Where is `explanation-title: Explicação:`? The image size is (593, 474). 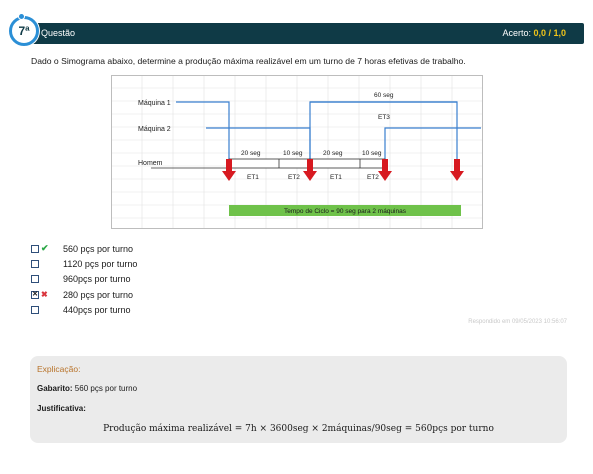 explanation-title: Explicação: is located at coordinates (59, 369).